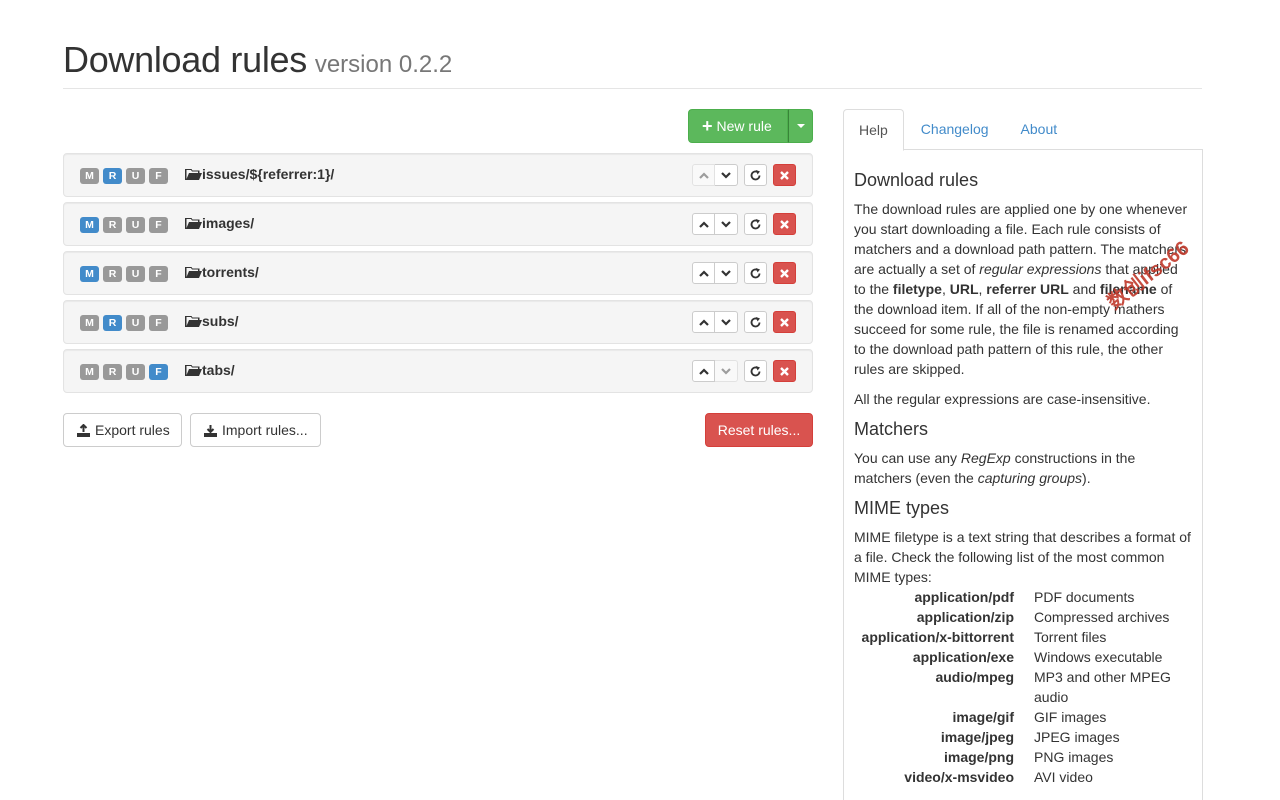 Image resolution: width=1280 pixels, height=800 pixels. Describe the element at coordinates (978, 757) in the screenshot. I see `mime-type-name: image/png` at that location.